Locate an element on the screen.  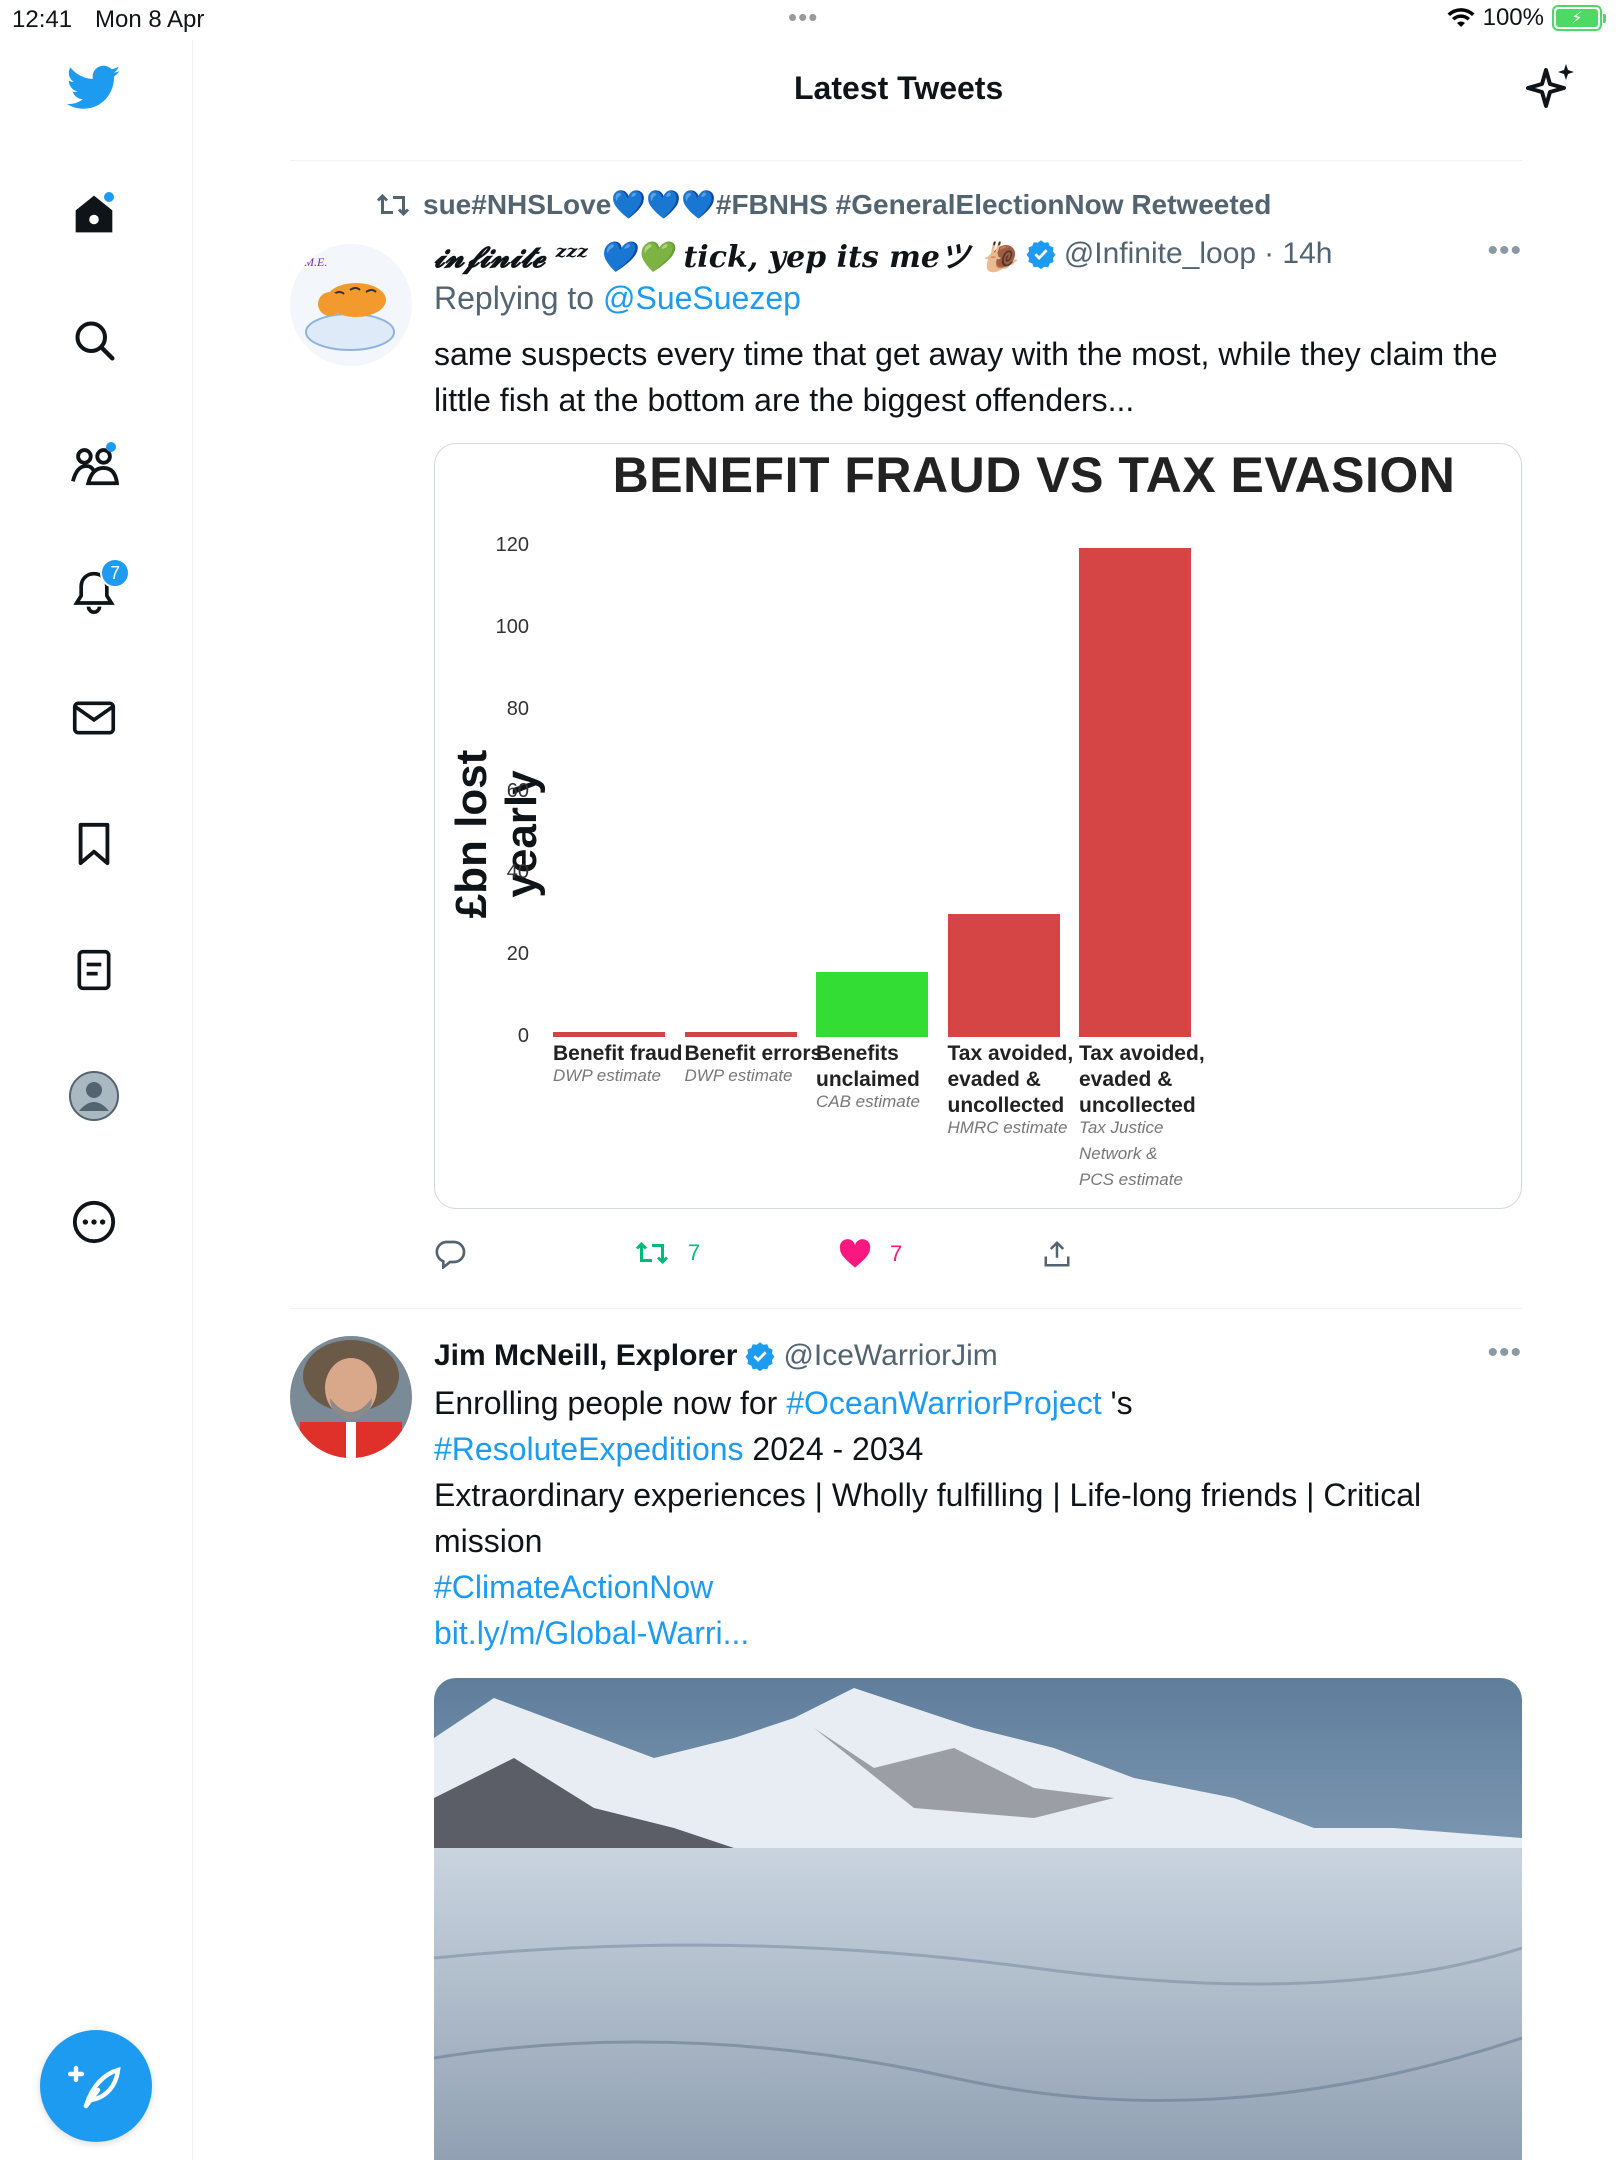
chart-y-tick: 60 is located at coordinates (517, 790).